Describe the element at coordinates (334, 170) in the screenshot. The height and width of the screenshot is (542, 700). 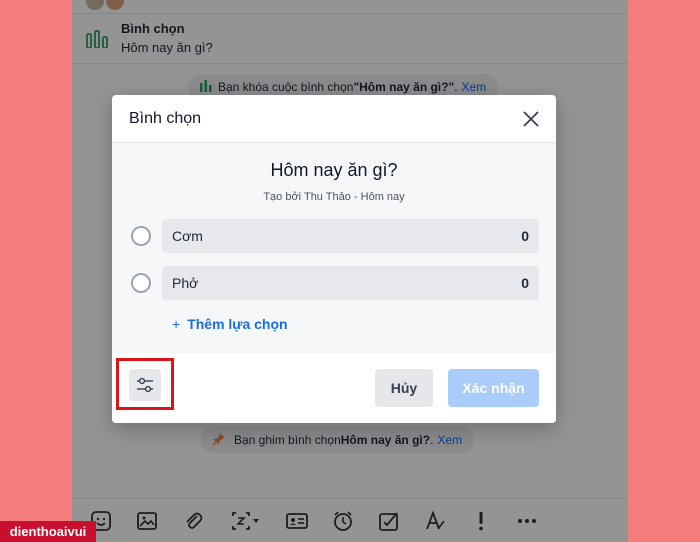
I see `poll-question: Hôm nay ăn gì?` at that location.